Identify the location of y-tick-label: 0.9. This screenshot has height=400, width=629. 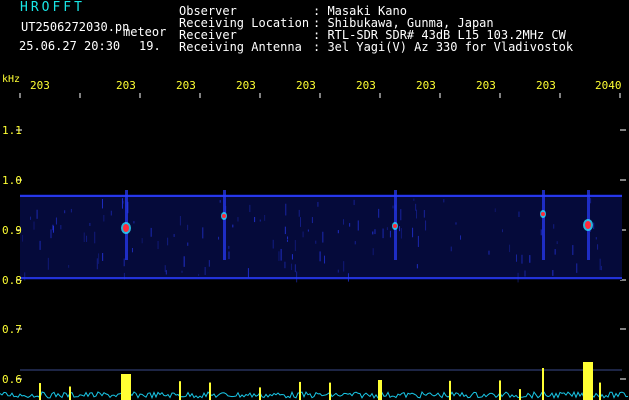
(12, 230).